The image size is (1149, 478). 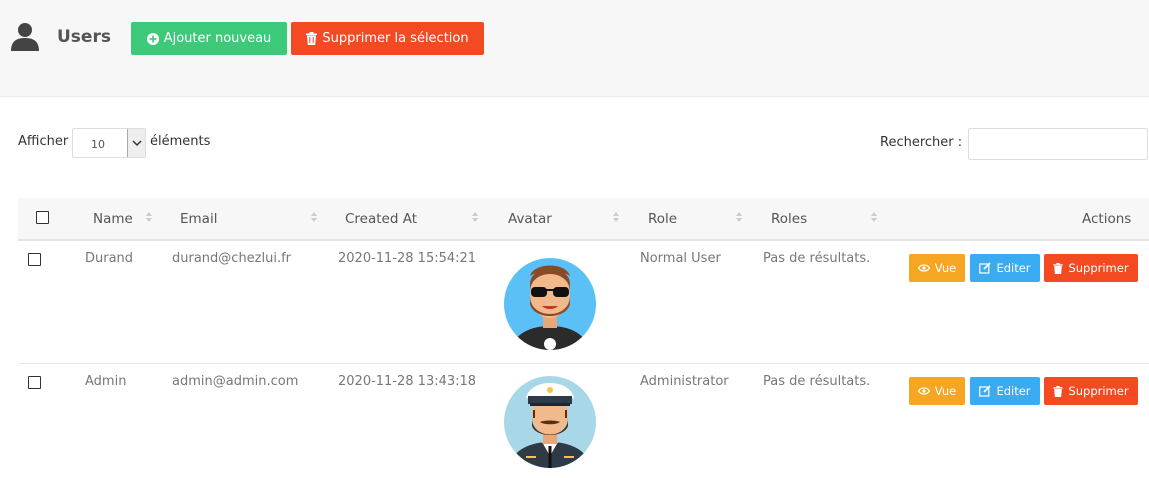 I want to click on column-header-avatar: Avatar, so click(x=530, y=219).